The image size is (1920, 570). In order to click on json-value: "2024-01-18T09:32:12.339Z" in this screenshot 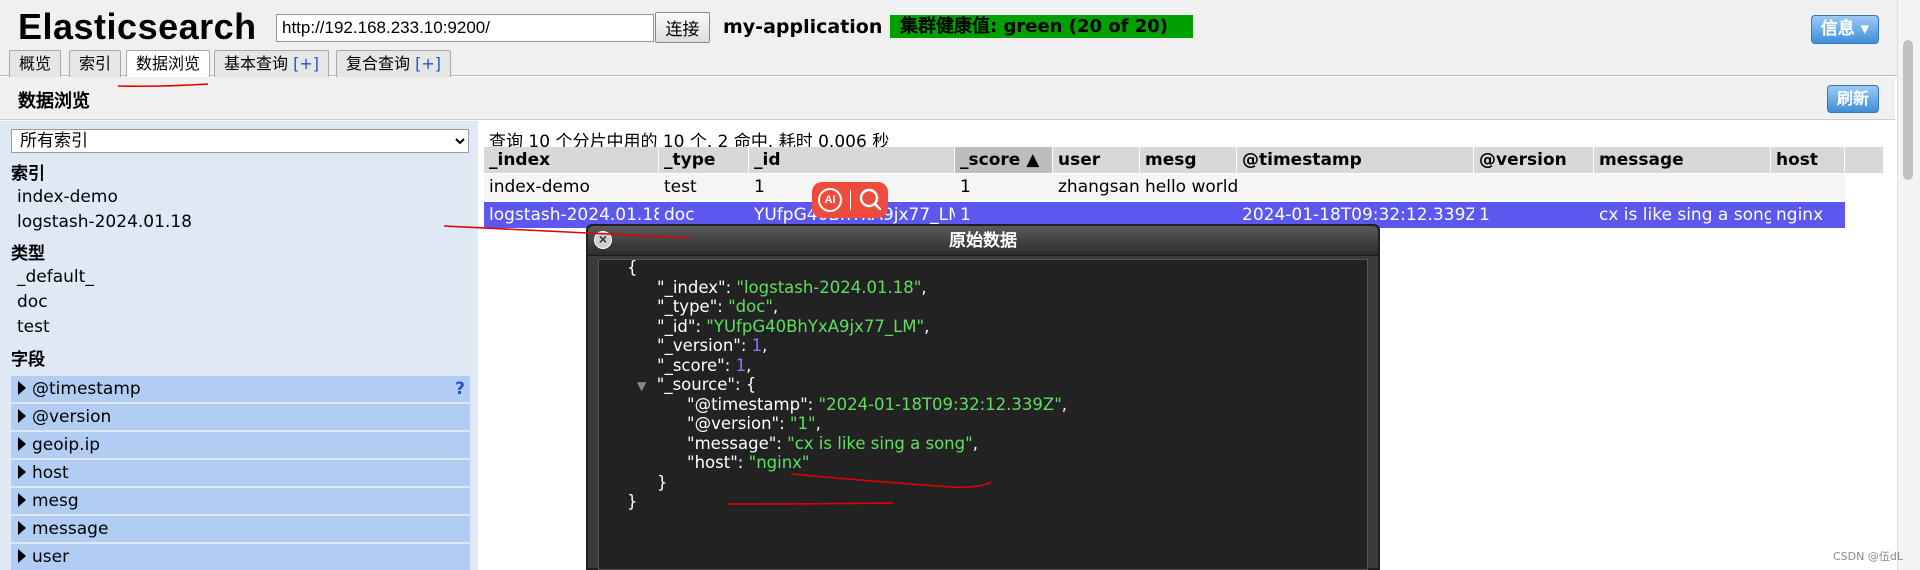, I will do `click(940, 404)`.